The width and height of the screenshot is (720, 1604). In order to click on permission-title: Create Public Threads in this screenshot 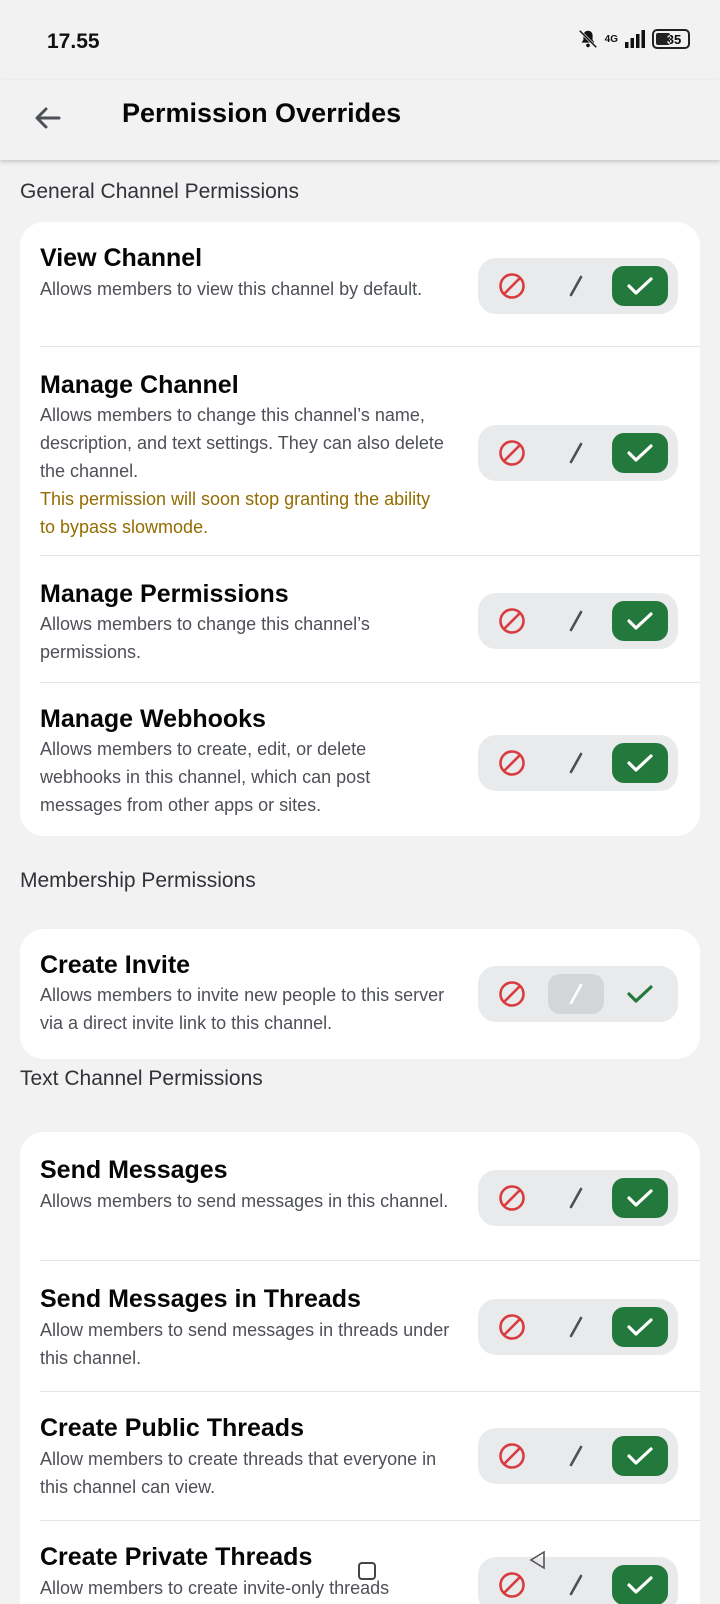, I will do `click(172, 1428)`.